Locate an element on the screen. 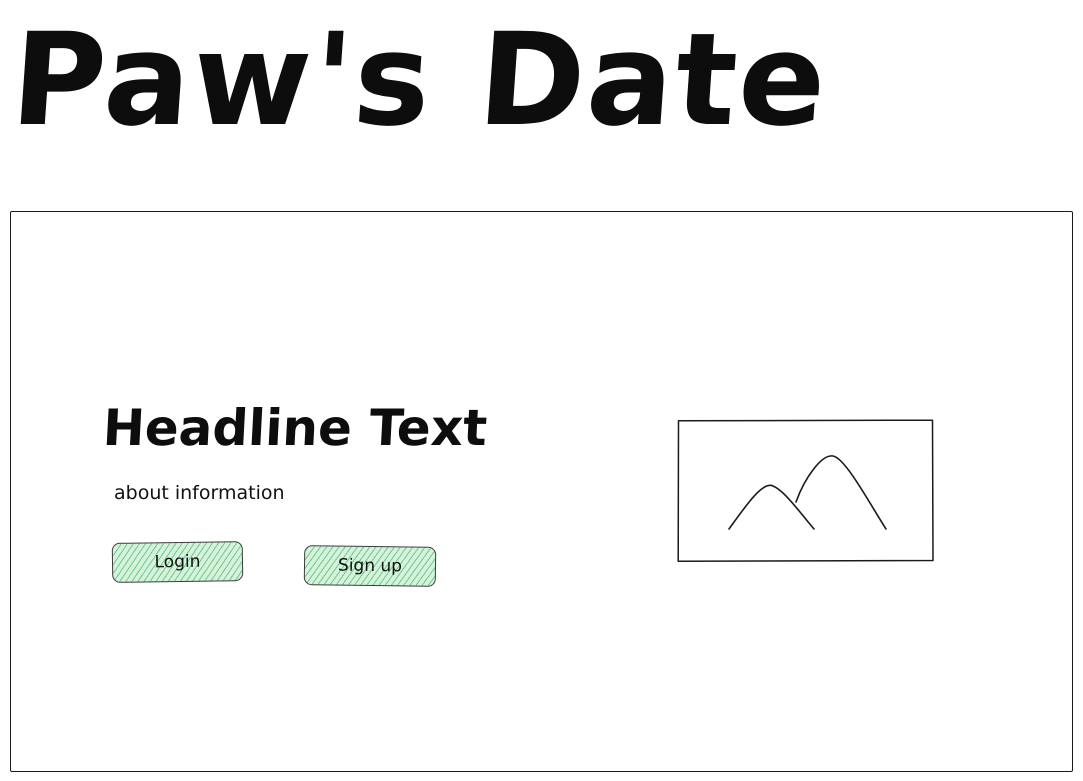 The image size is (1083, 781). signup-button: Sign up is located at coordinates (370, 566).